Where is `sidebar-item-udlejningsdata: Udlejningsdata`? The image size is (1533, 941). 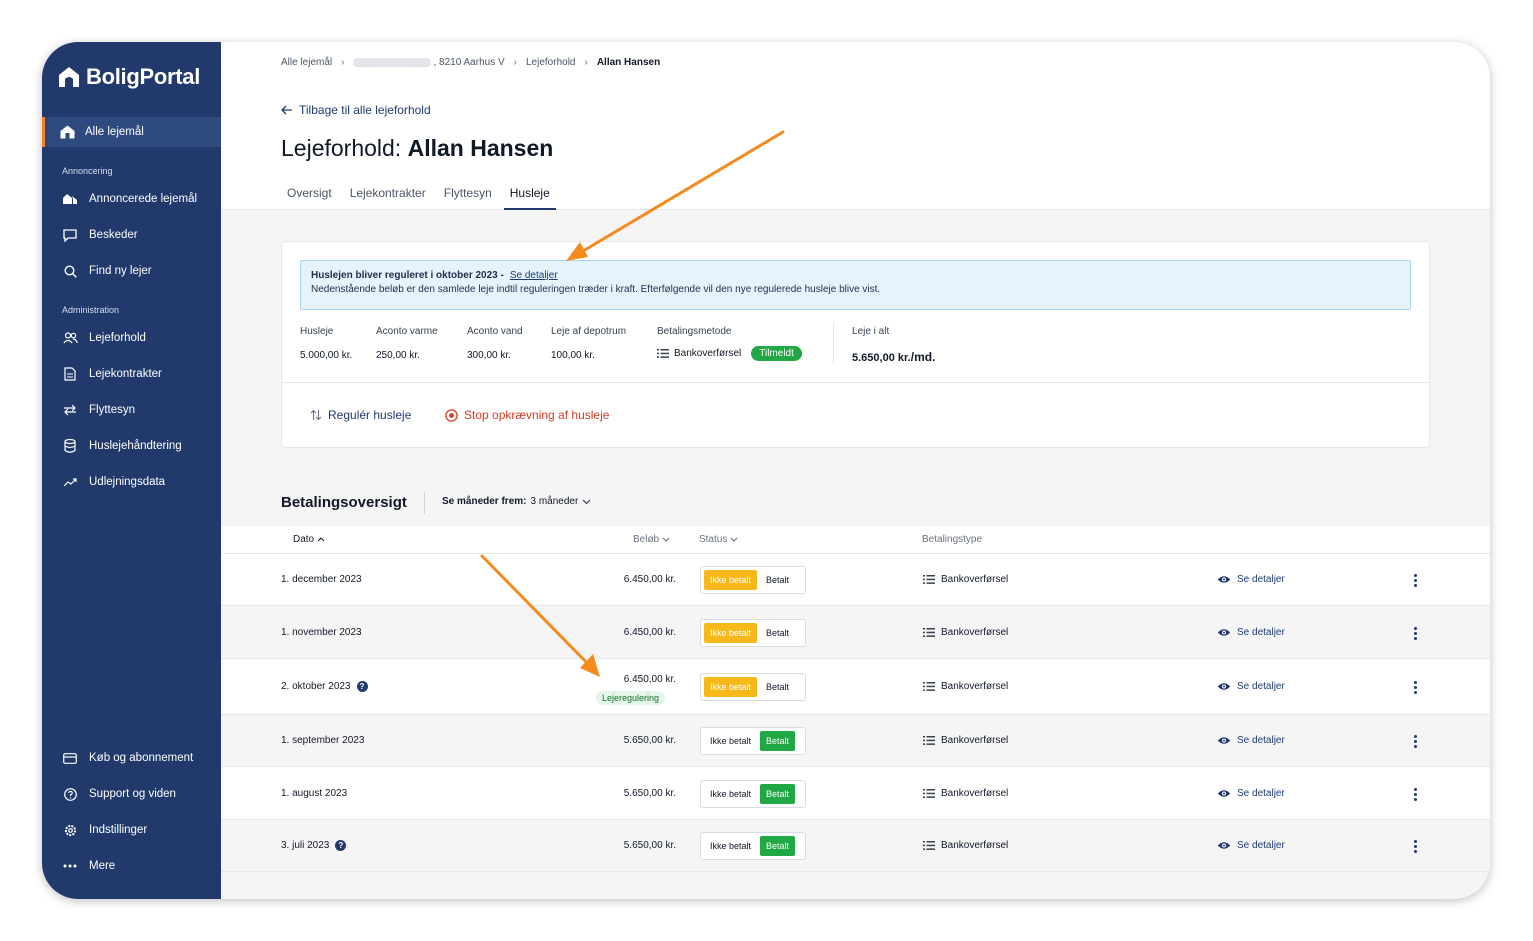 sidebar-item-udlejningsdata: Udlejningsdata is located at coordinates (131, 482).